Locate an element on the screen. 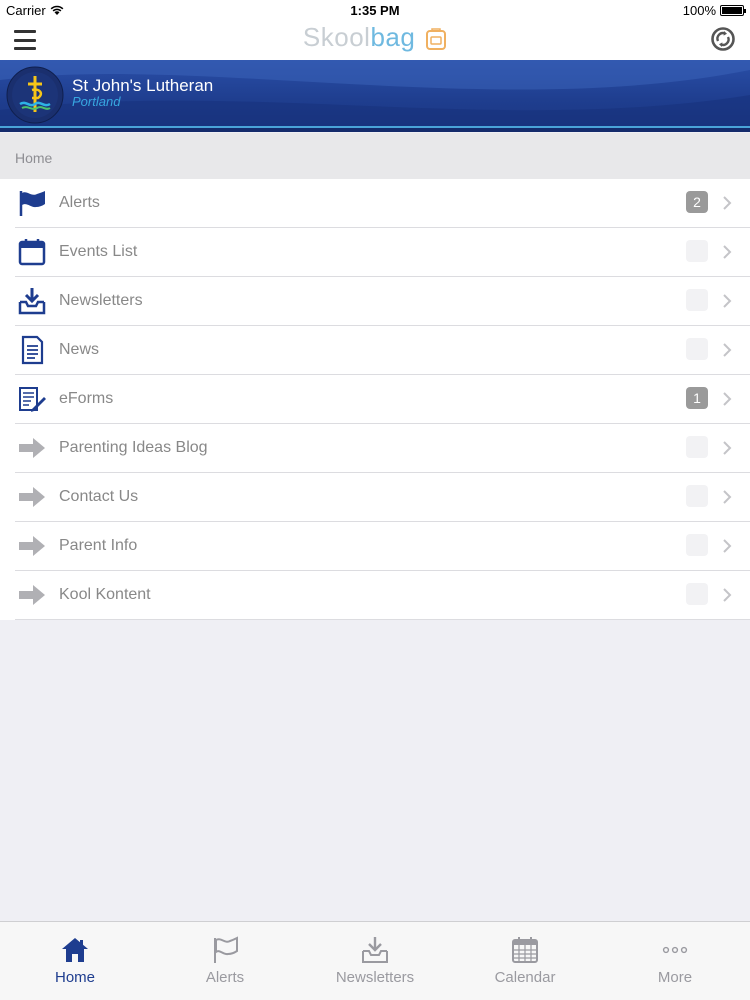 The image size is (750, 1000). menu-item-eforms: eForms 1 is located at coordinates (375, 399).